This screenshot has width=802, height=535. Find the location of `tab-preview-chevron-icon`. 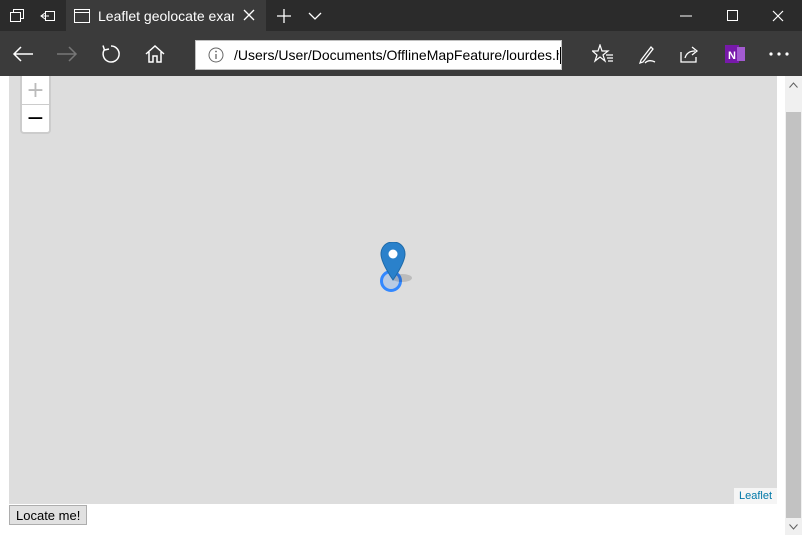

tab-preview-chevron-icon is located at coordinates (315, 16).